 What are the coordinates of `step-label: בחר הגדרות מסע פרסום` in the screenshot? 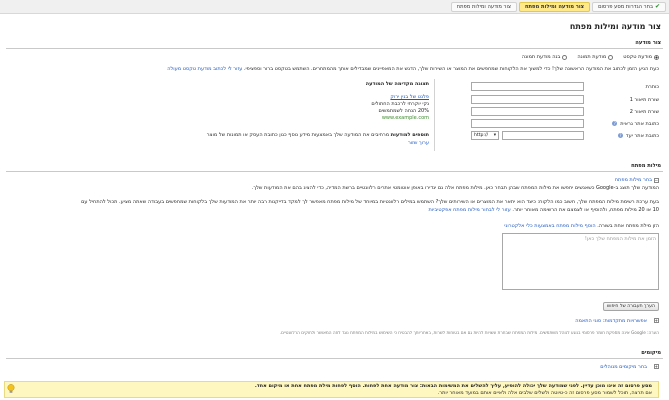 It's located at (625, 6).